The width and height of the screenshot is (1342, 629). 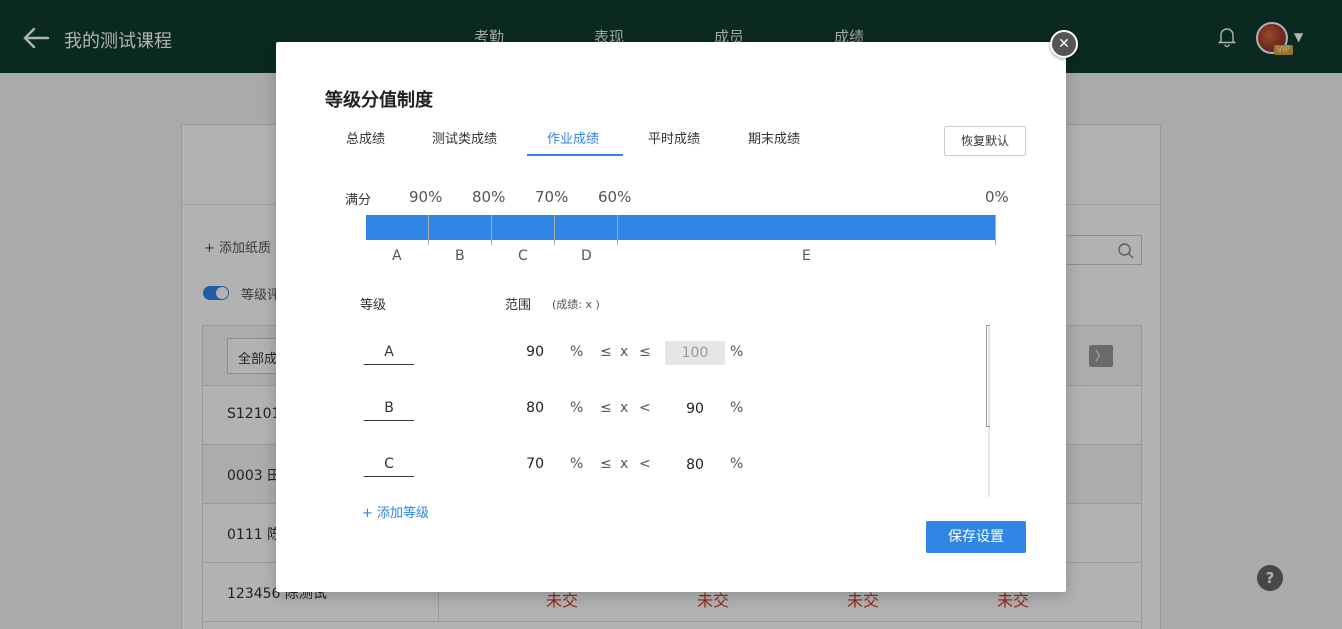 I want to click on grade-scale-bar, so click(x=681, y=227).